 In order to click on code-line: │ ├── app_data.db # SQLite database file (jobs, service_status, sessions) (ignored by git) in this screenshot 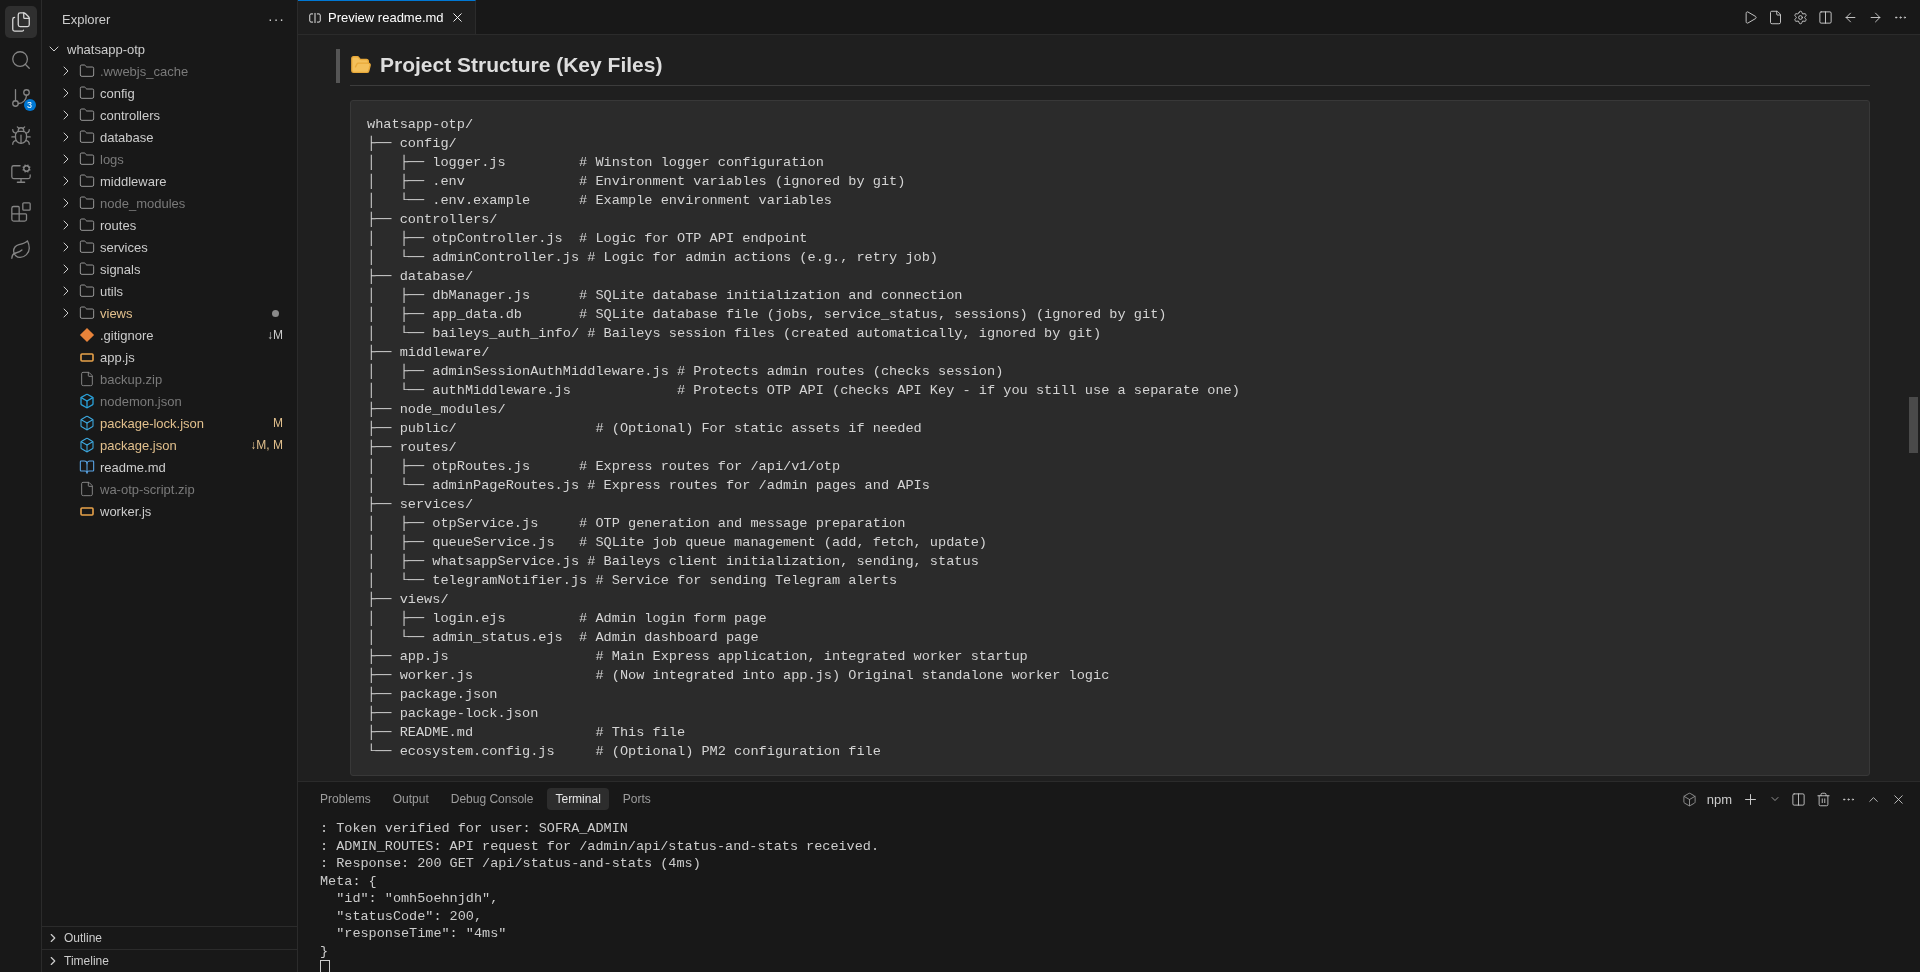, I will do `click(767, 314)`.